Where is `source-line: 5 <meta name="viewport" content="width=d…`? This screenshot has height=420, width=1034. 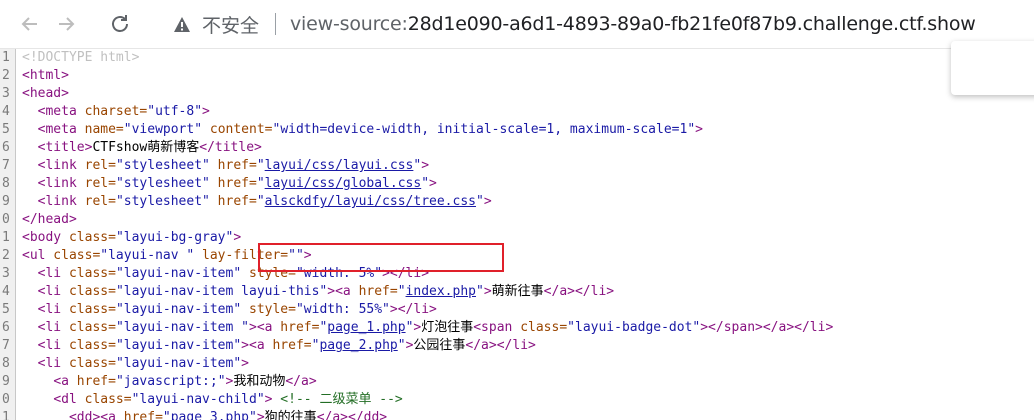
source-line: 5 <meta name="viewport" content="width=d… is located at coordinates (517, 130).